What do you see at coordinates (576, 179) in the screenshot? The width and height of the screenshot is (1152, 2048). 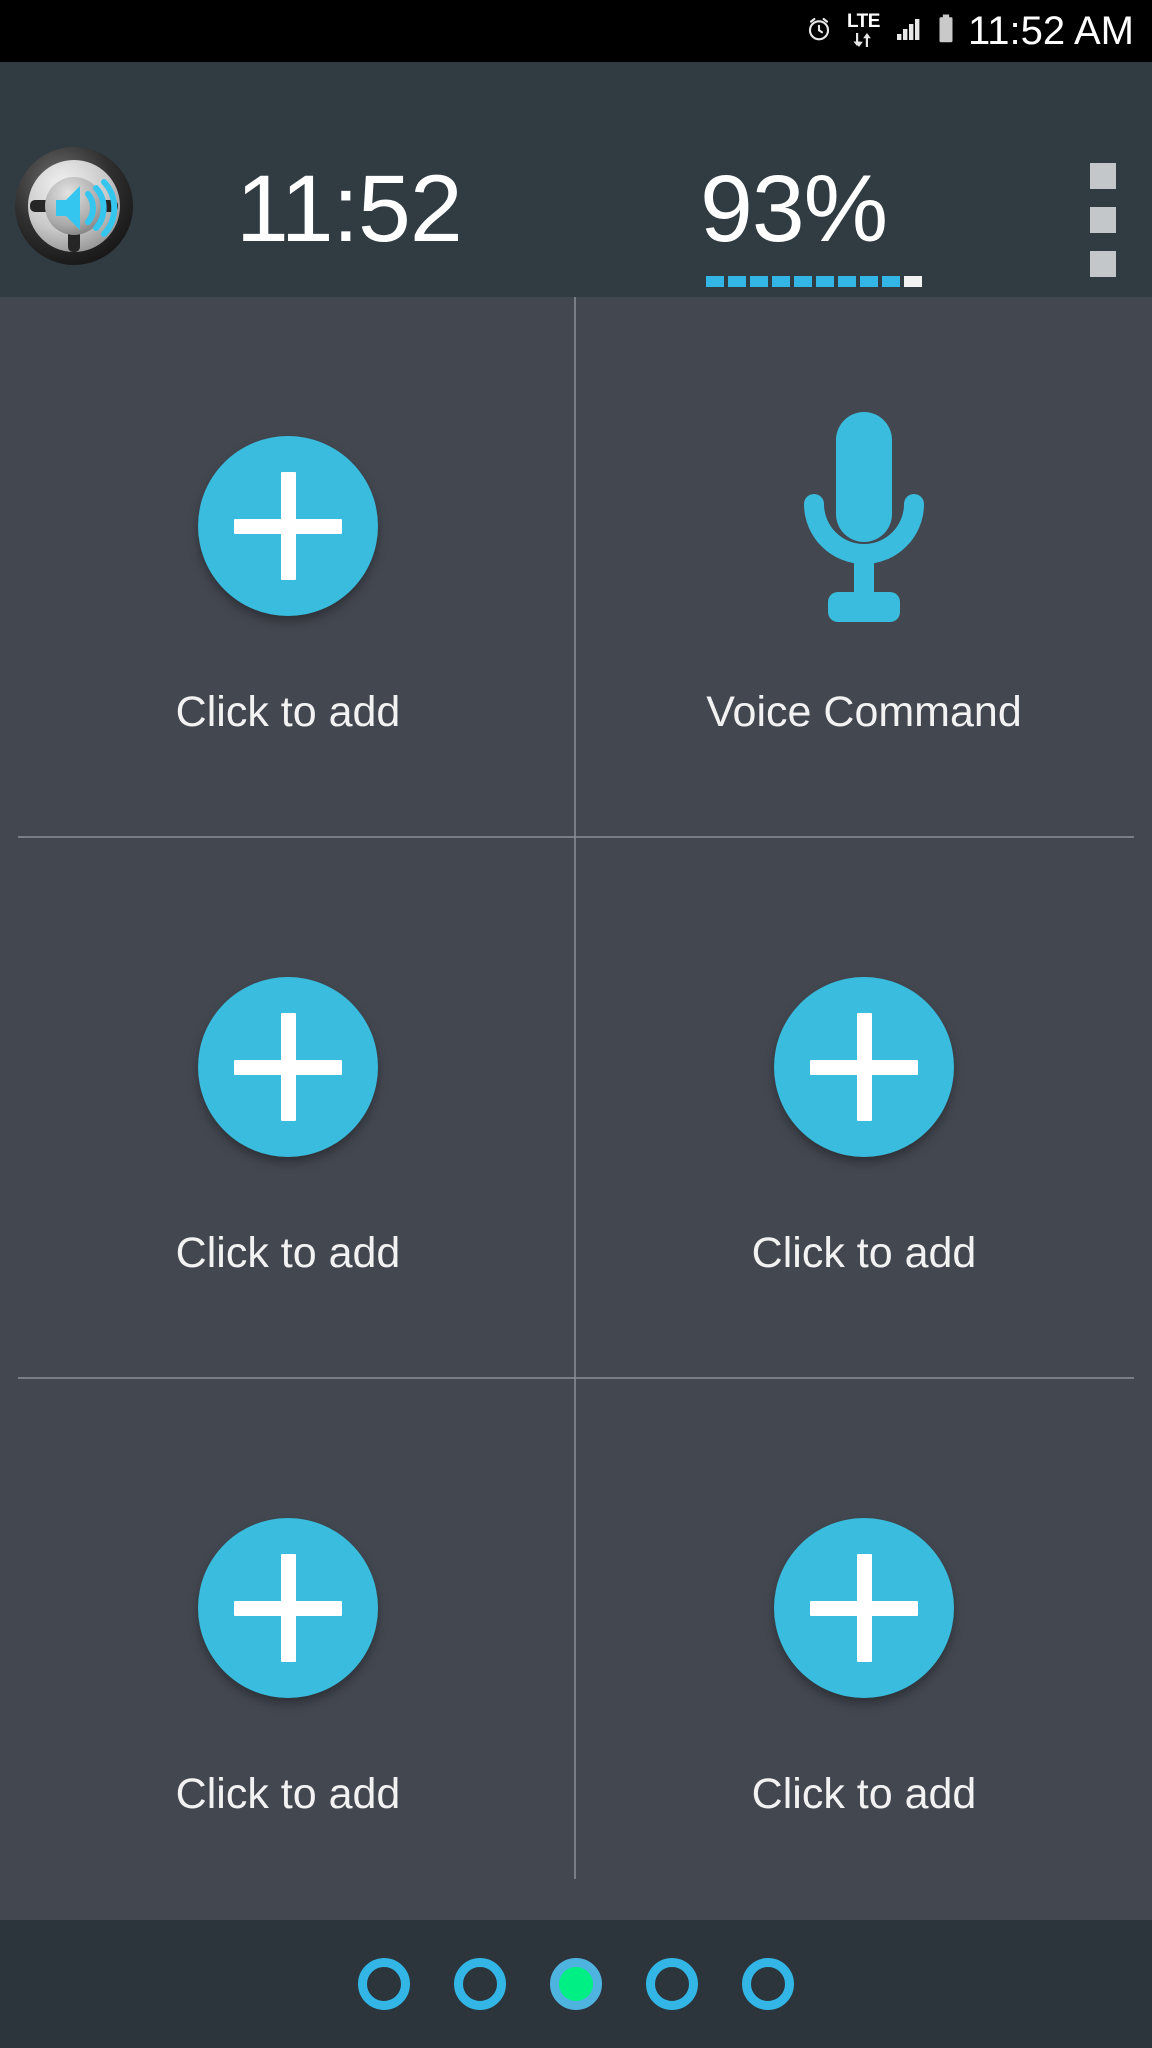 I see `app-header-bar: 11:52 93%` at bounding box center [576, 179].